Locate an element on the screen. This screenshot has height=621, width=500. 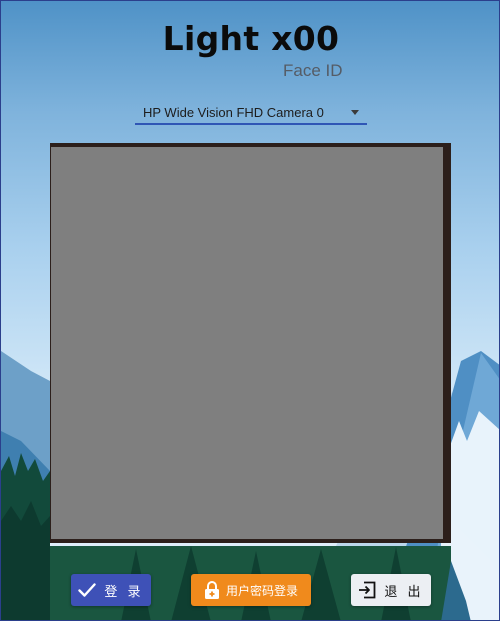
camera-select: HP Wide Vision FHD Camera 0 is located at coordinates (251, 113).